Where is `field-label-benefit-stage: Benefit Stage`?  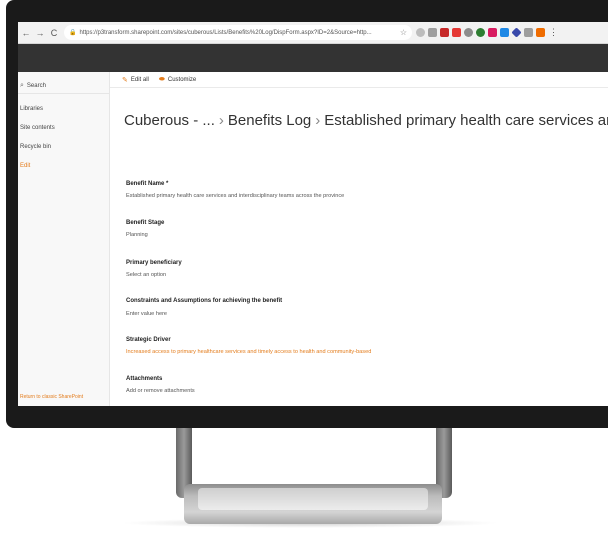
field-label-benefit-stage: Benefit Stage is located at coordinates (145, 223).